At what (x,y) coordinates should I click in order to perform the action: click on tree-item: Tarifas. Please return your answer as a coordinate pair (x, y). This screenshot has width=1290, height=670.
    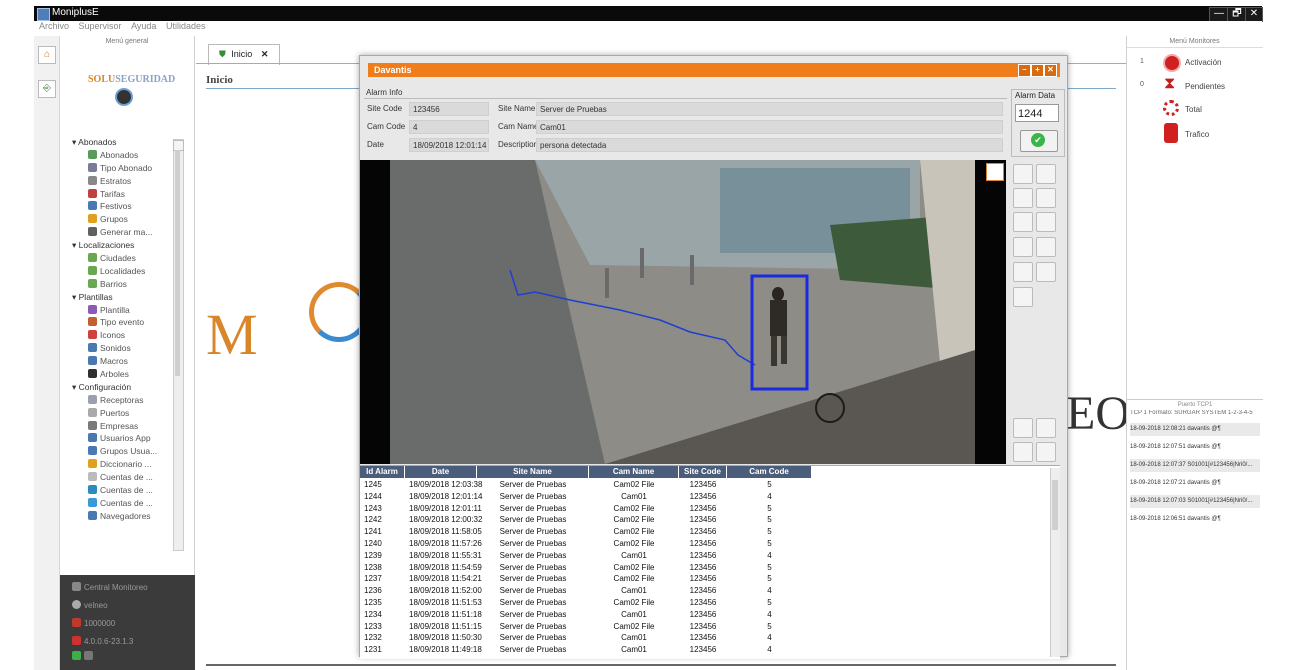
    Looking at the image, I should click on (120, 194).